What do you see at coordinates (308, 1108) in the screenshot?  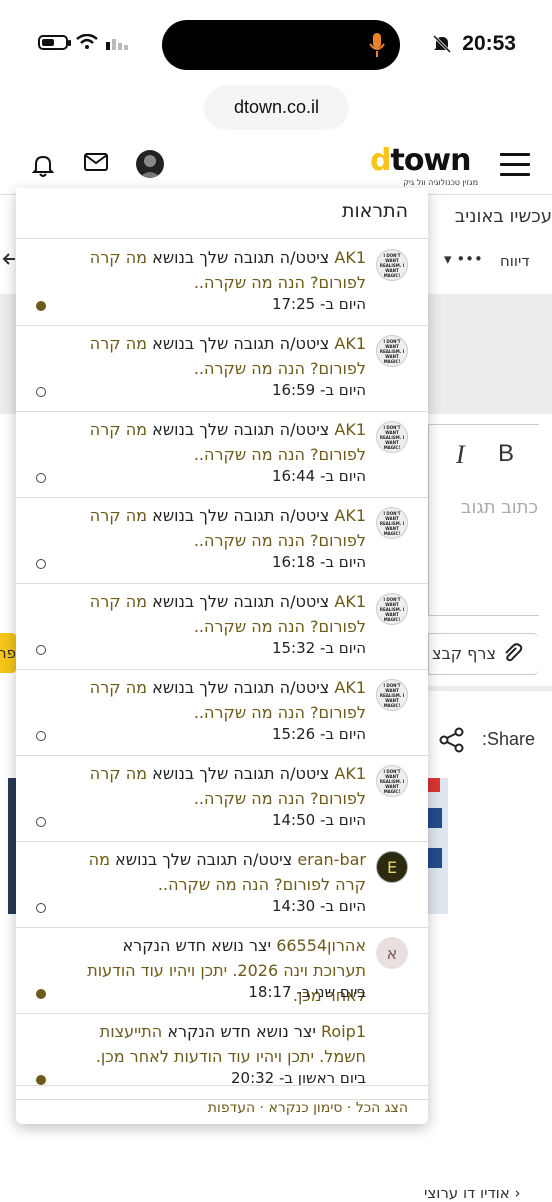 I see `notifications-footer-links: הצג הכל · סימון כנקרא · העדפות` at bounding box center [308, 1108].